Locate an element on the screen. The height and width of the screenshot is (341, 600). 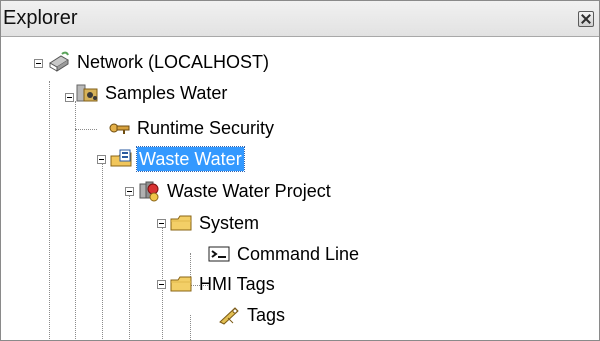
application-folder-icon is located at coordinates (87, 93).